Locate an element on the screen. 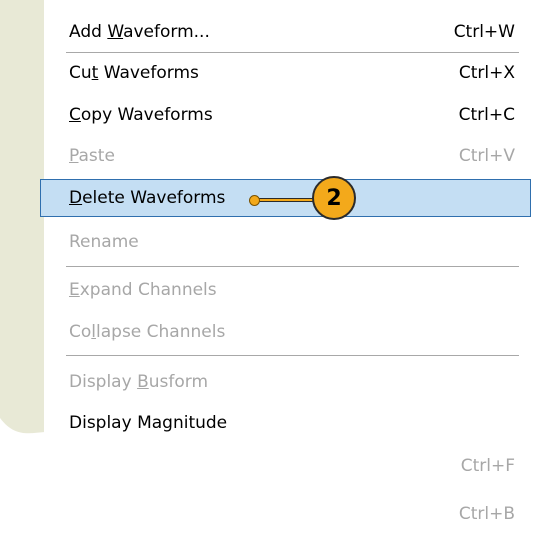  menu-item-label: Paste is located at coordinates (92, 156).